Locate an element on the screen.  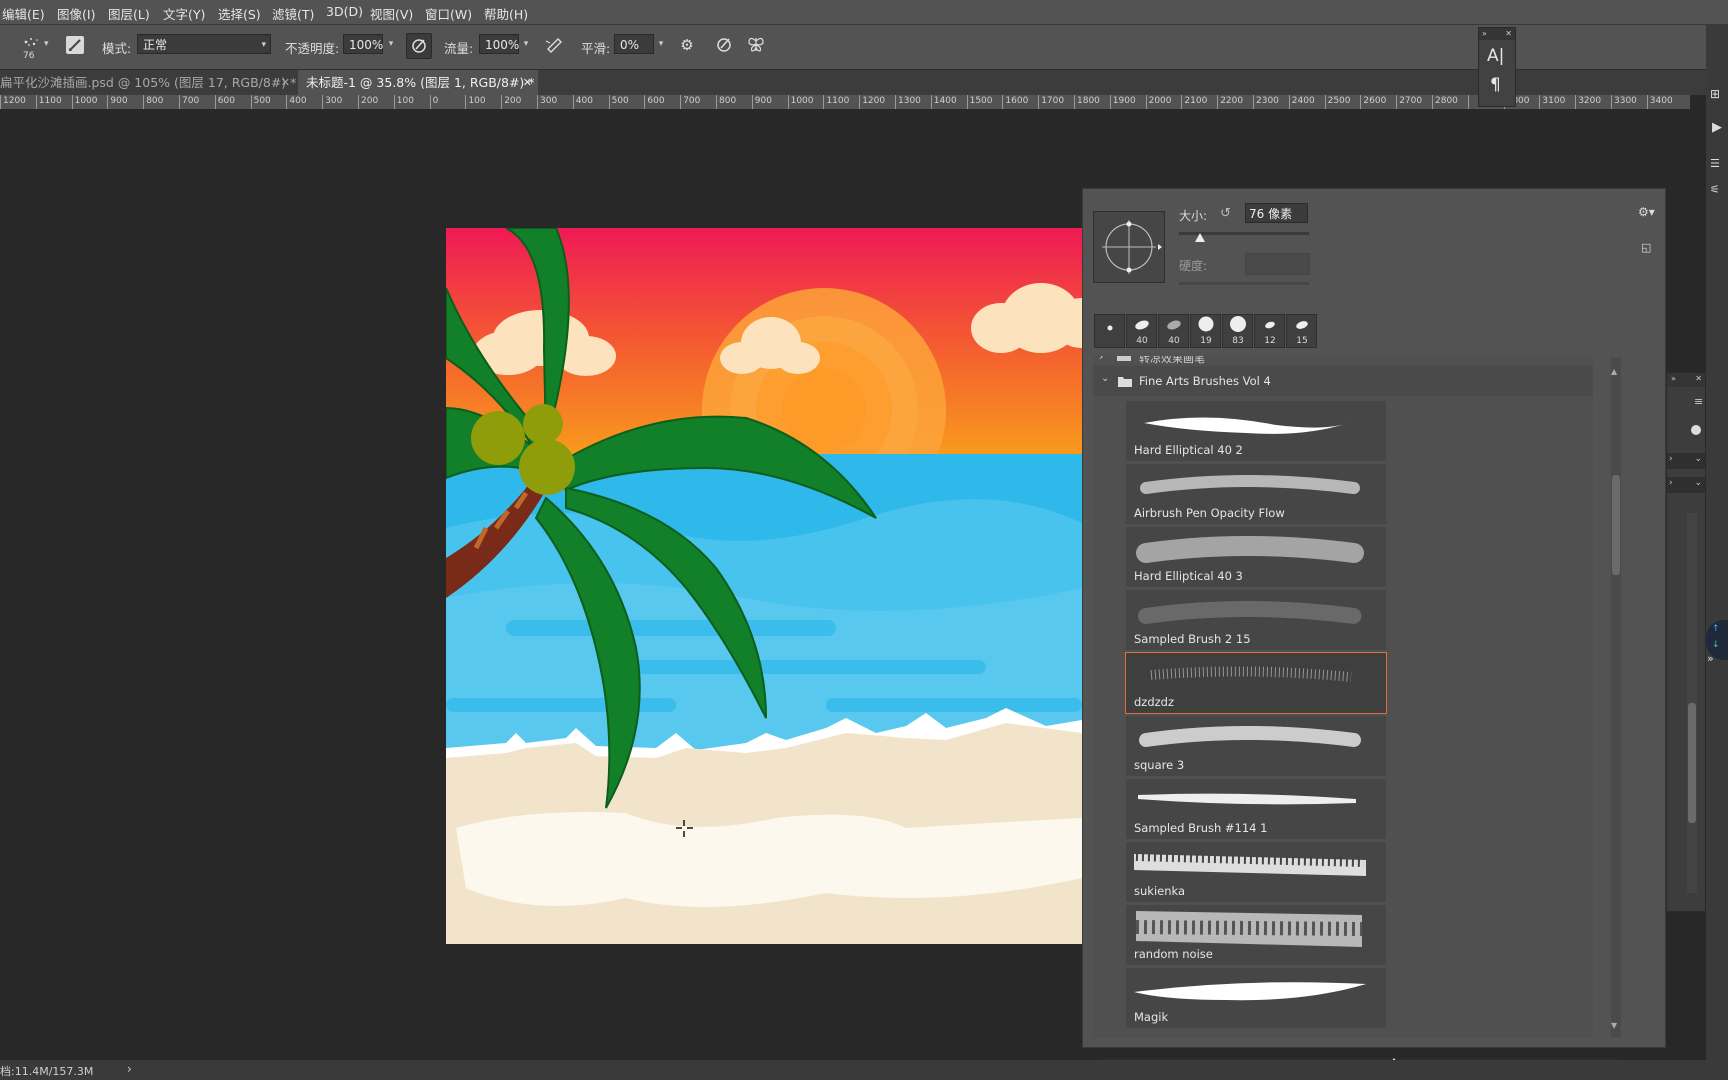
brush-item-label: Hard Elliptical 40 3 is located at coordinates (1188, 576).